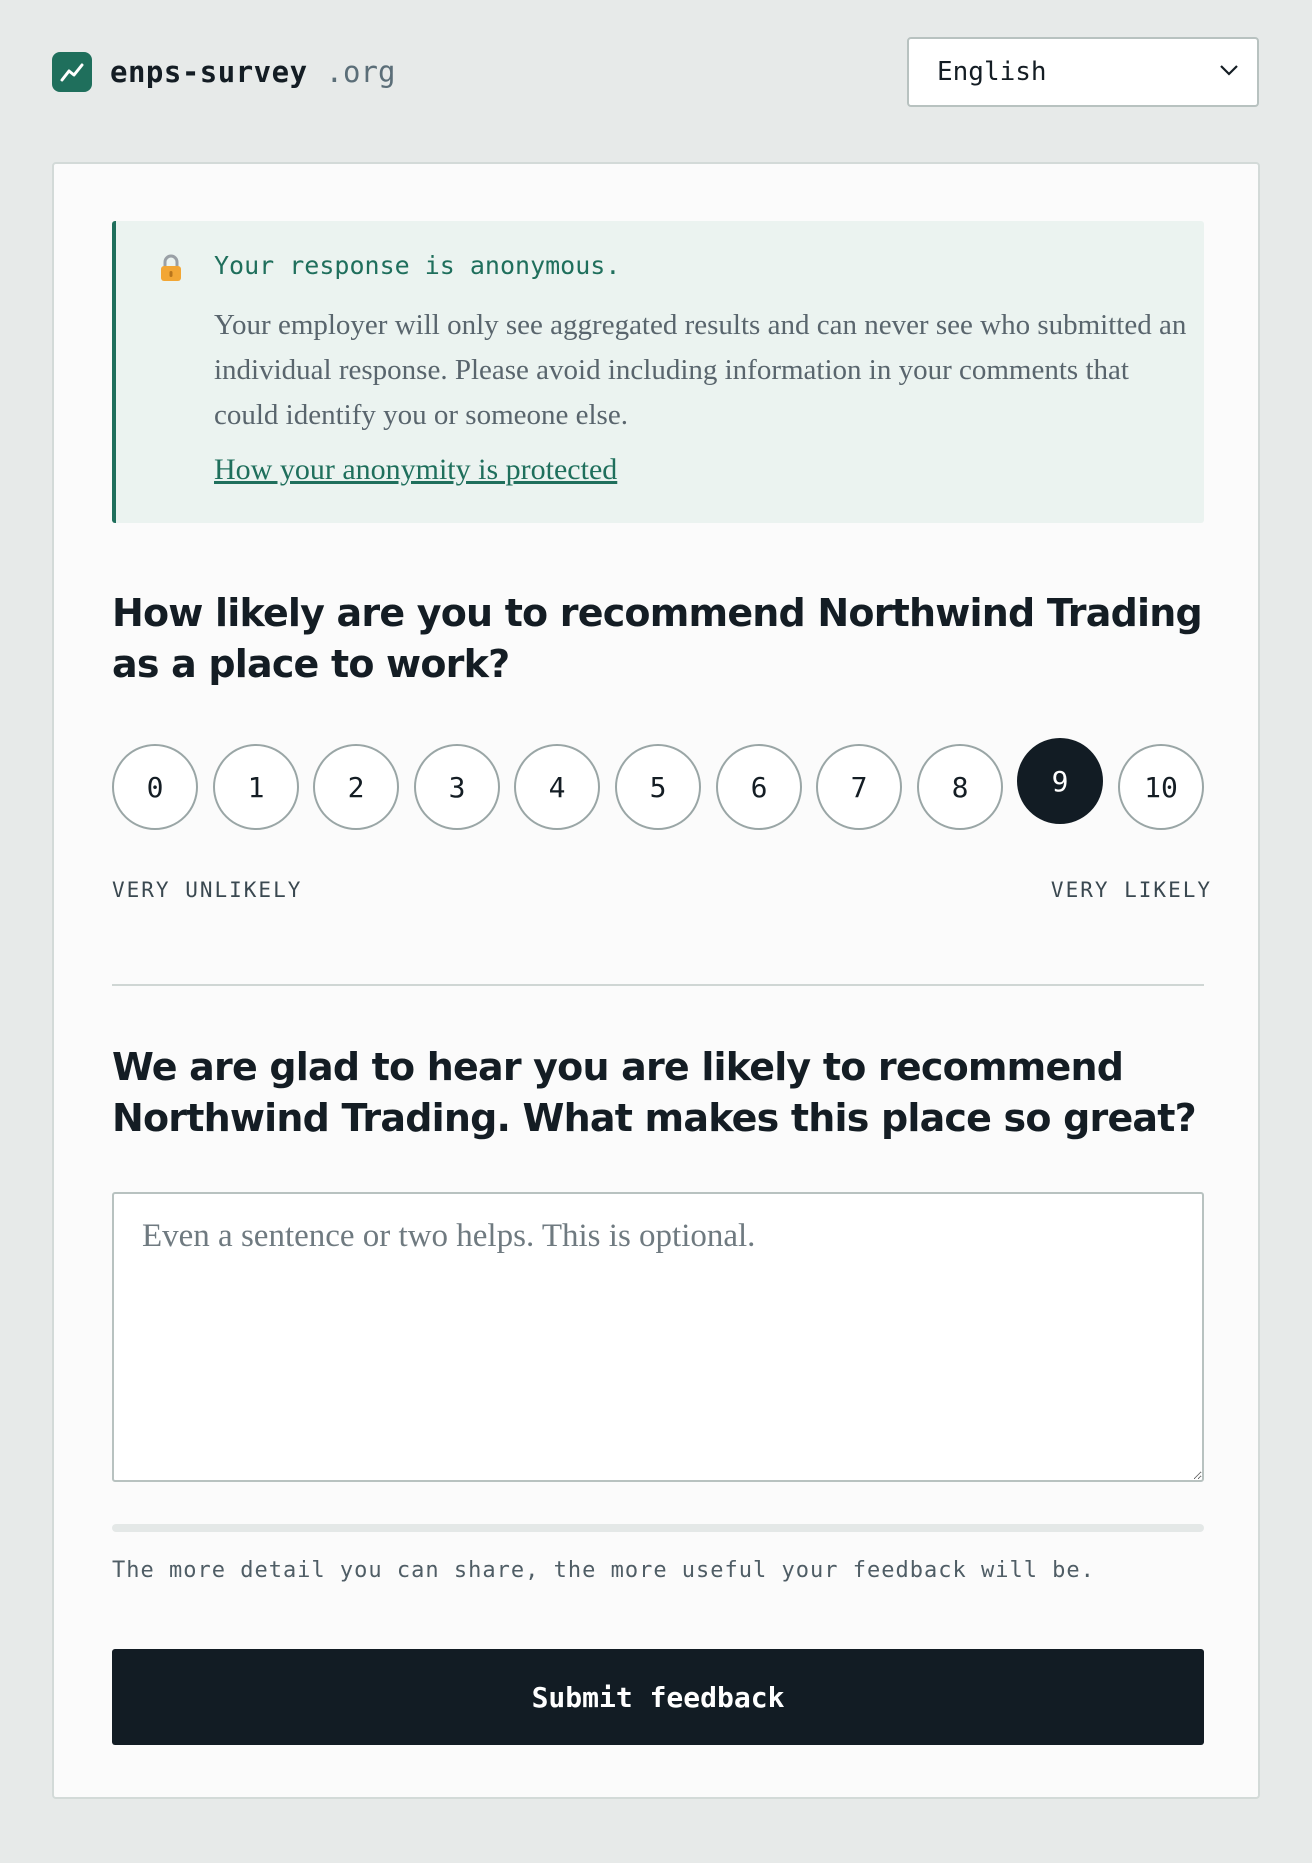 The height and width of the screenshot is (1863, 1312). What do you see at coordinates (1229, 72) in the screenshot?
I see `chevron-down-icon` at bounding box center [1229, 72].